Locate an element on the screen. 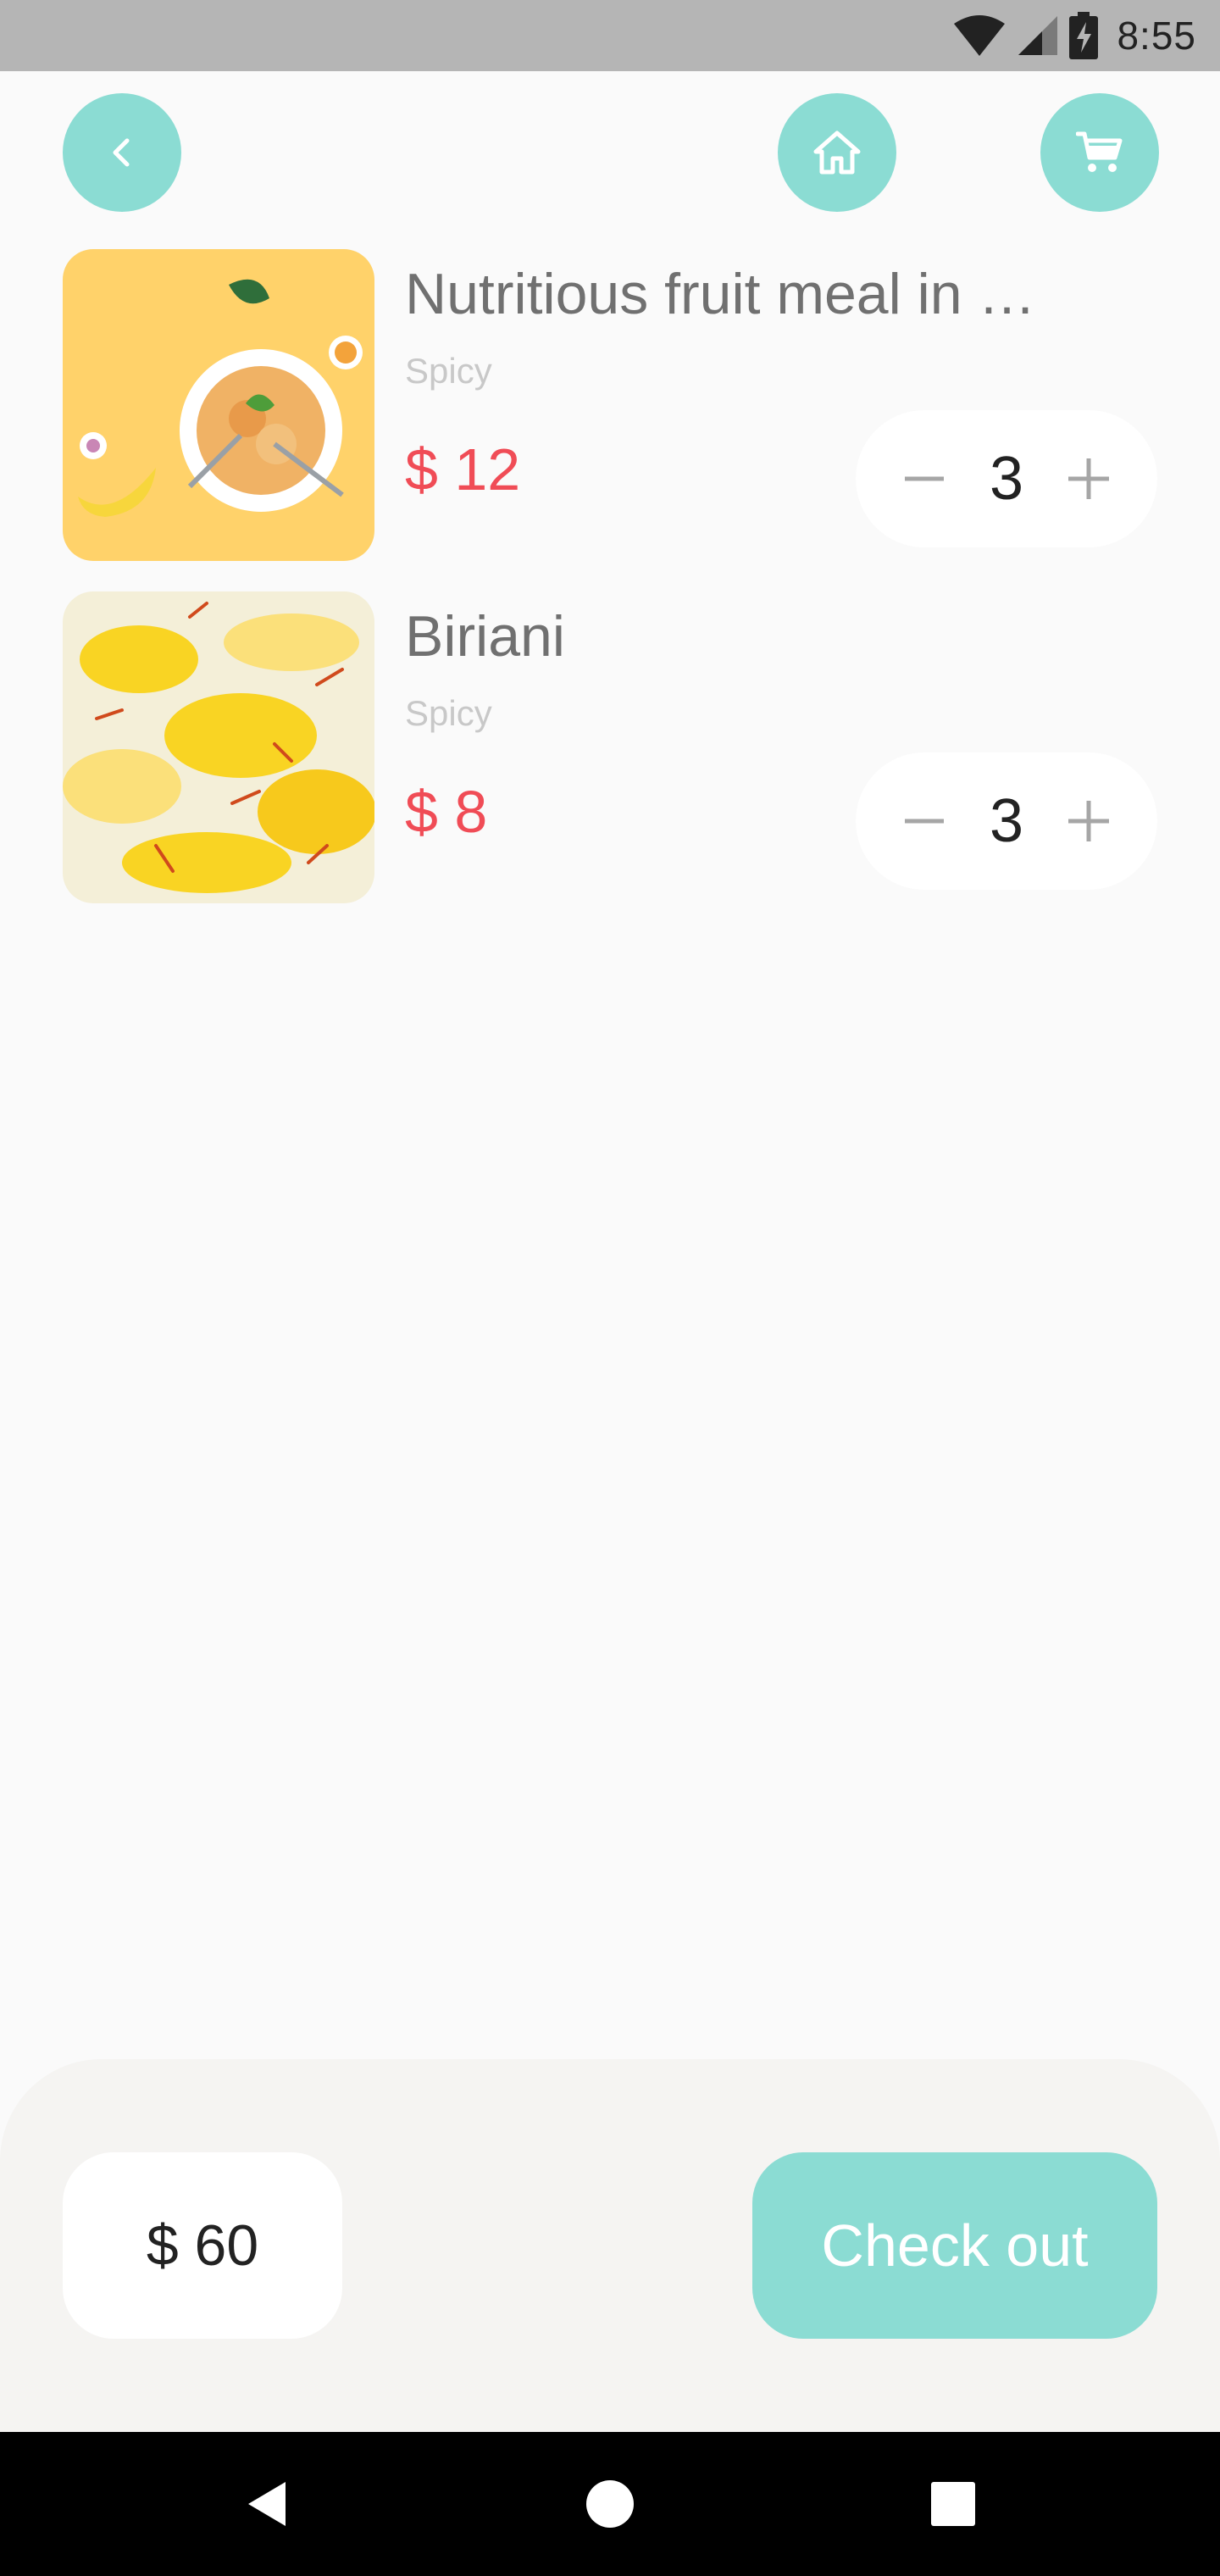  cart-button is located at coordinates (1099, 152).